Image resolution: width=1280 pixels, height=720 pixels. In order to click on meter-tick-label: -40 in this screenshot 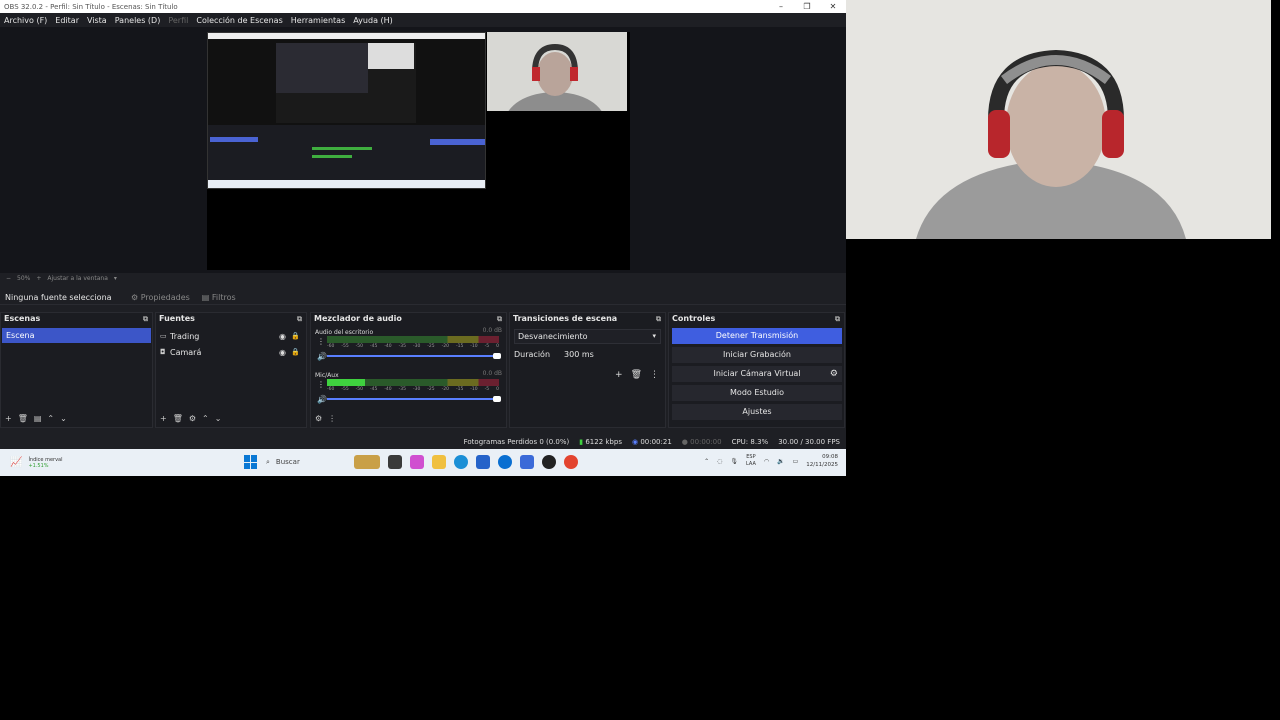, I will do `click(388, 389)`.